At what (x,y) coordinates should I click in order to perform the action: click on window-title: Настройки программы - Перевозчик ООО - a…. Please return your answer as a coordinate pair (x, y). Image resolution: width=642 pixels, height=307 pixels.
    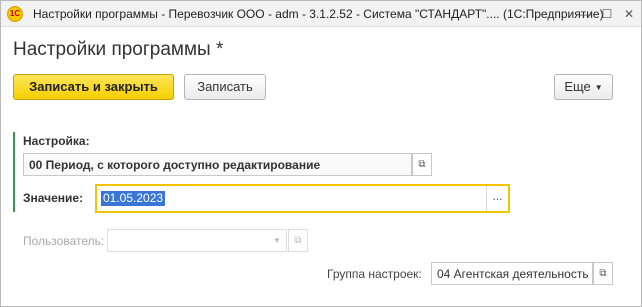
    Looking at the image, I should click on (318, 14).